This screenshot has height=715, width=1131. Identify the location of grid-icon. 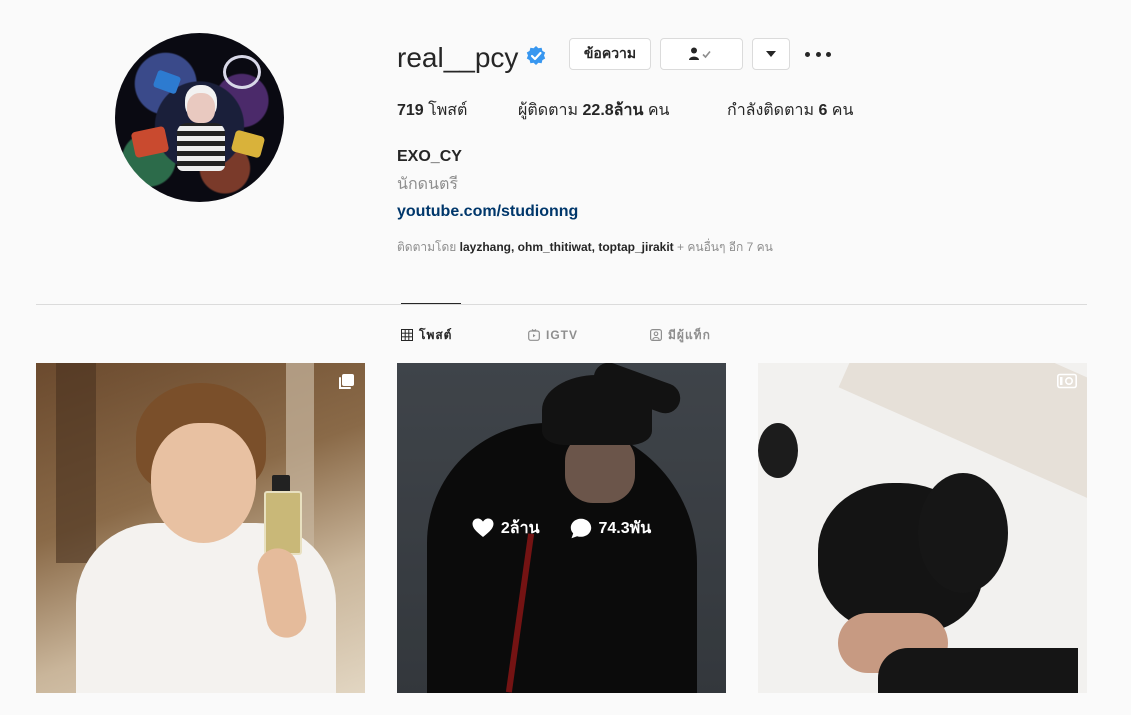
(407, 335).